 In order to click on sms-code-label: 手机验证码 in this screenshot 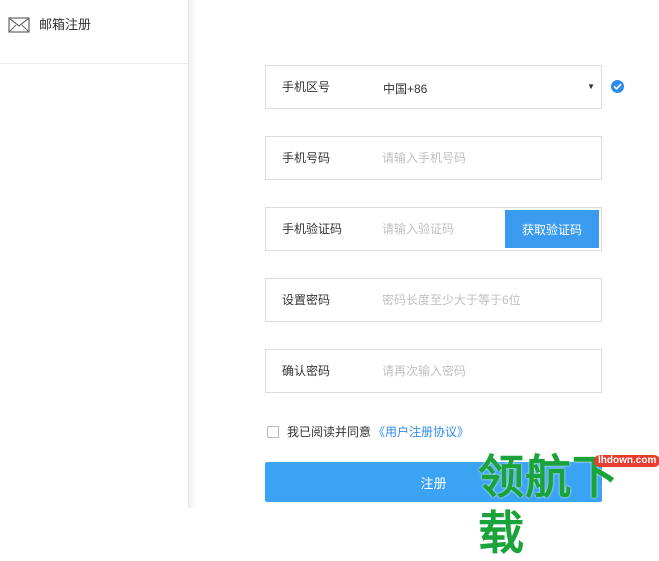, I will do `click(312, 229)`.